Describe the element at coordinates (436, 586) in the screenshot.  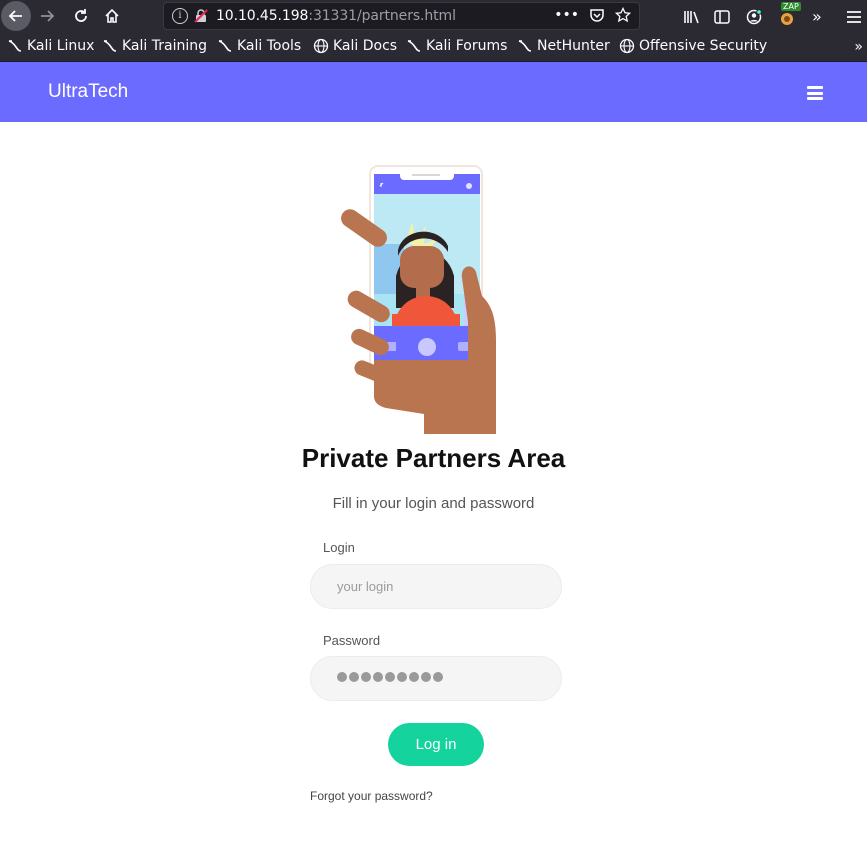
I see `login-input` at that location.